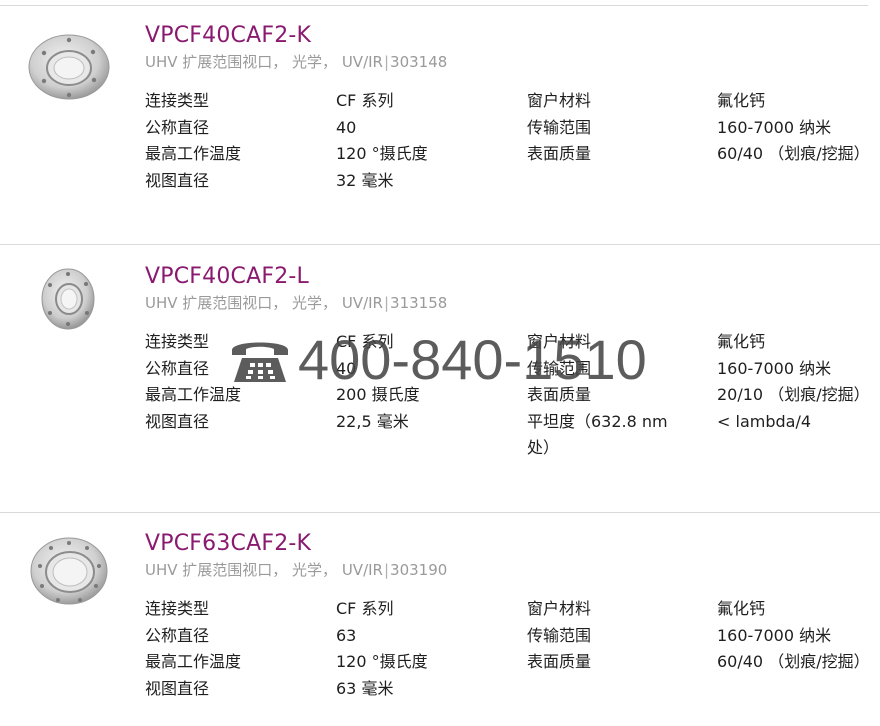 This screenshot has width=880, height=726. What do you see at coordinates (296, 303) in the screenshot?
I see `product-subtitle: UHV 扩展范围视口， 光学， UV/IR|313158` at bounding box center [296, 303].